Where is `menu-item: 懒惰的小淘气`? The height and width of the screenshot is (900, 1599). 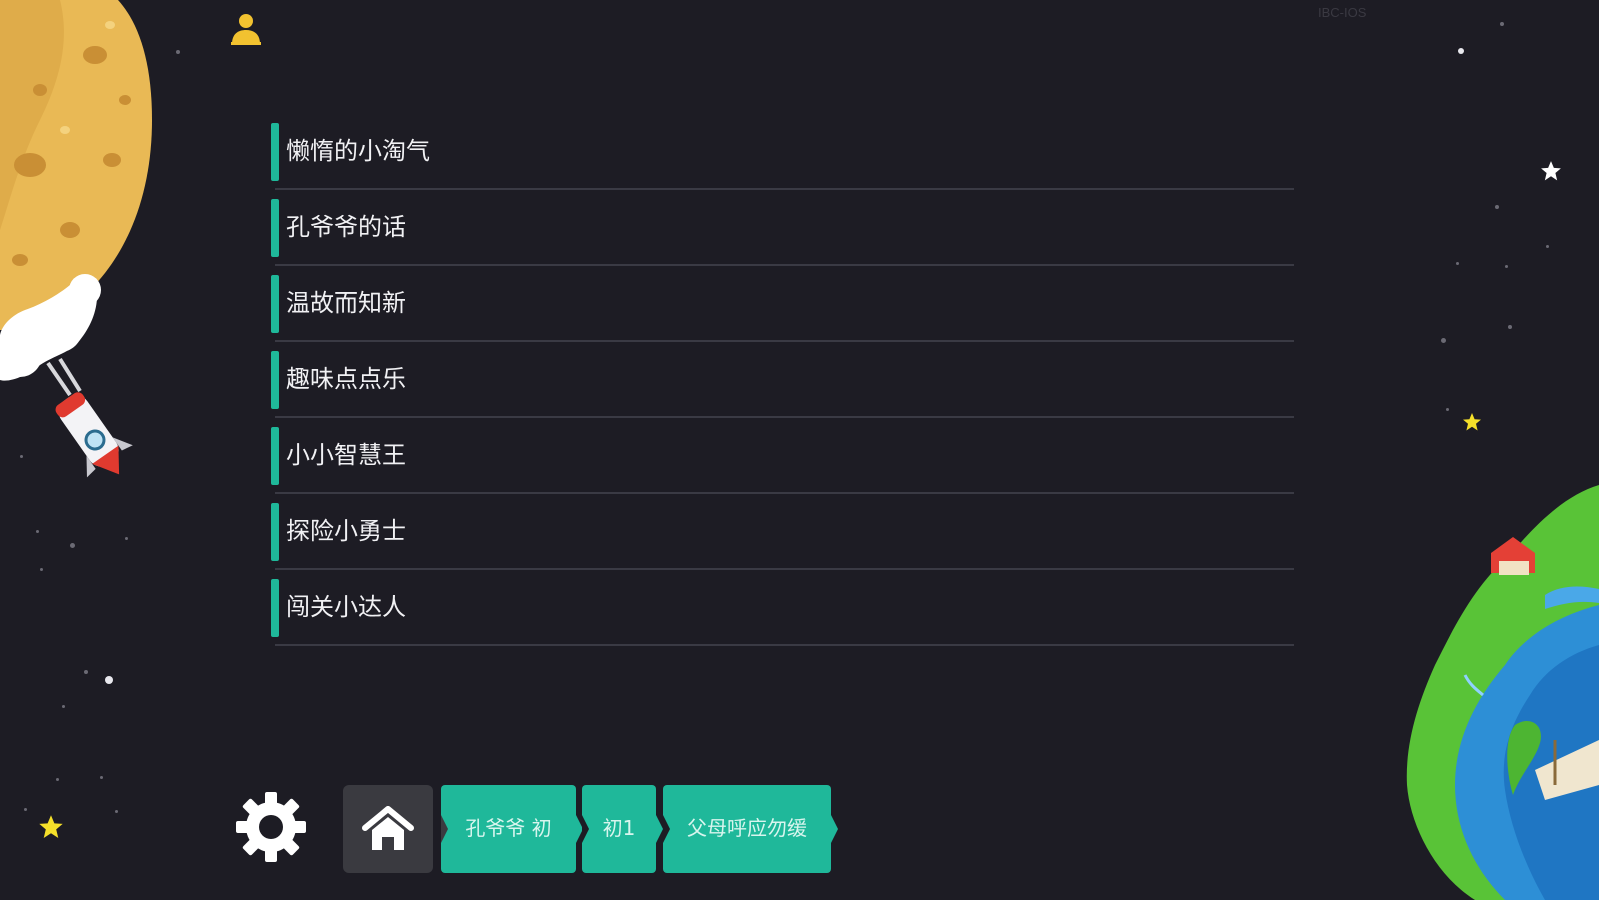
menu-item: 懒惰的小淘气 is located at coordinates (782, 156).